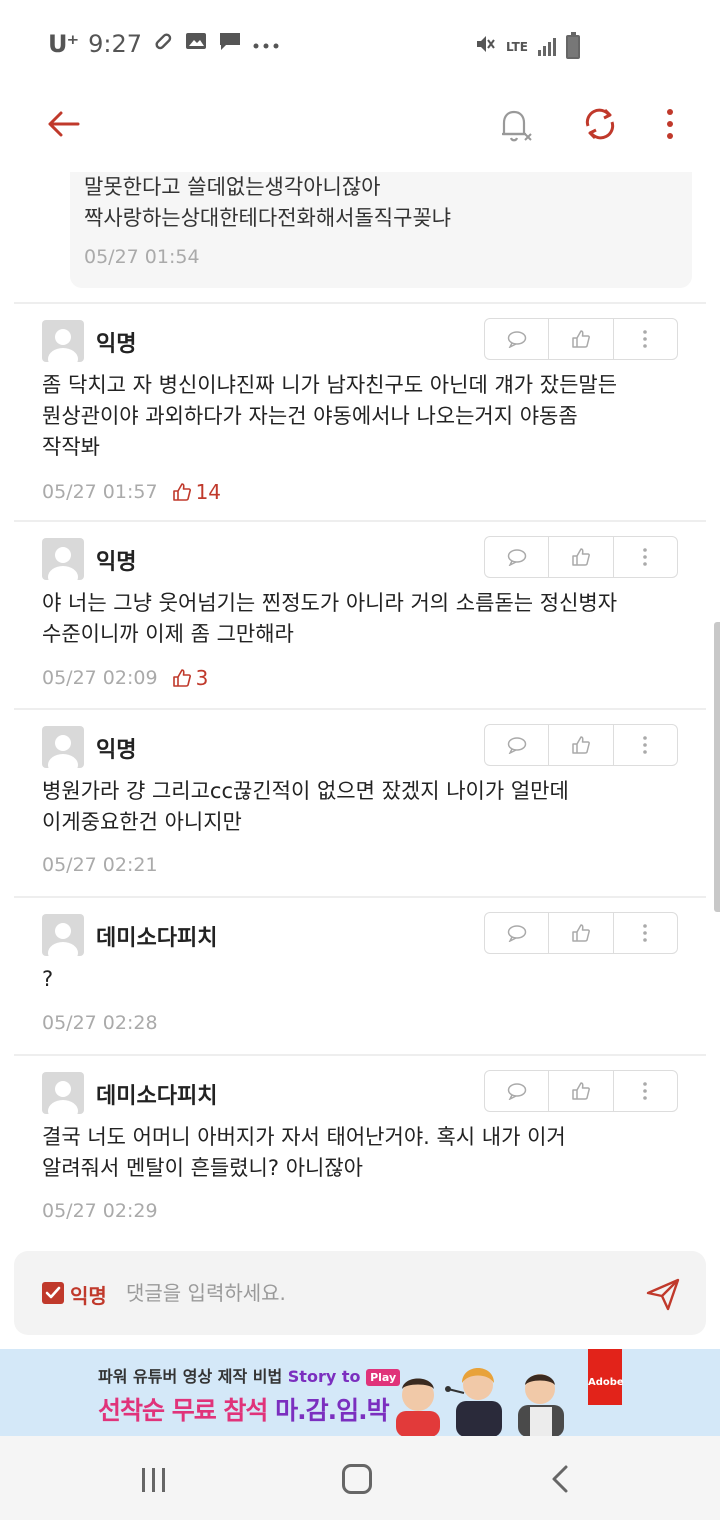  What do you see at coordinates (88, 1294) in the screenshot?
I see `anonymous-label: 익명` at bounding box center [88, 1294].